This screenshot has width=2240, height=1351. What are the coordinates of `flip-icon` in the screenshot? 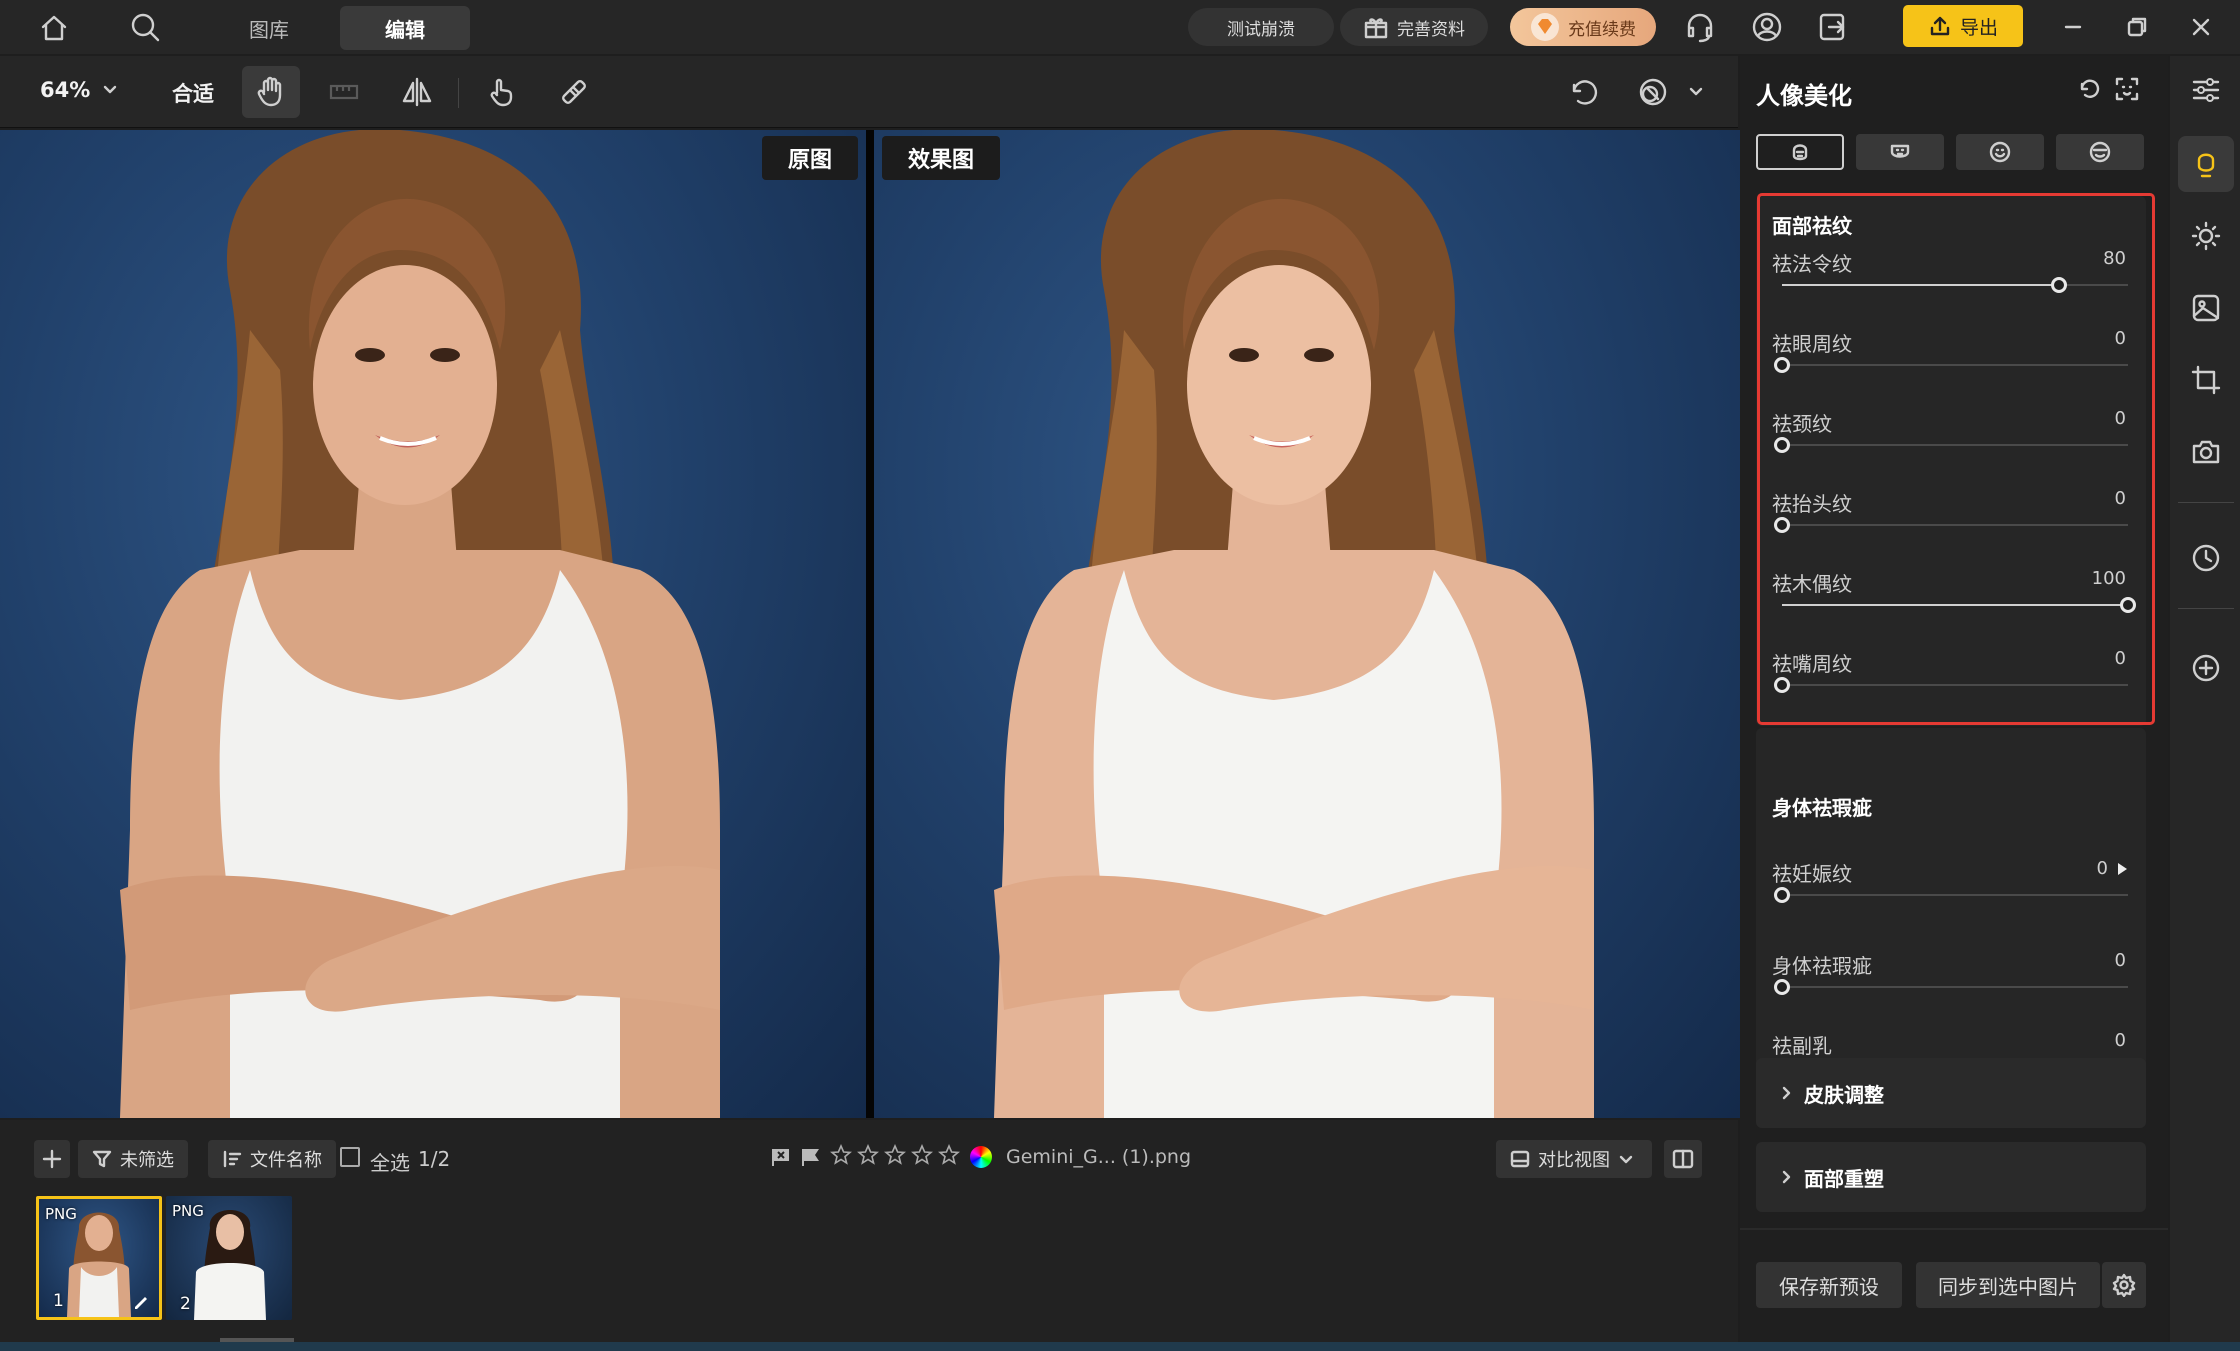 It's located at (417, 92).